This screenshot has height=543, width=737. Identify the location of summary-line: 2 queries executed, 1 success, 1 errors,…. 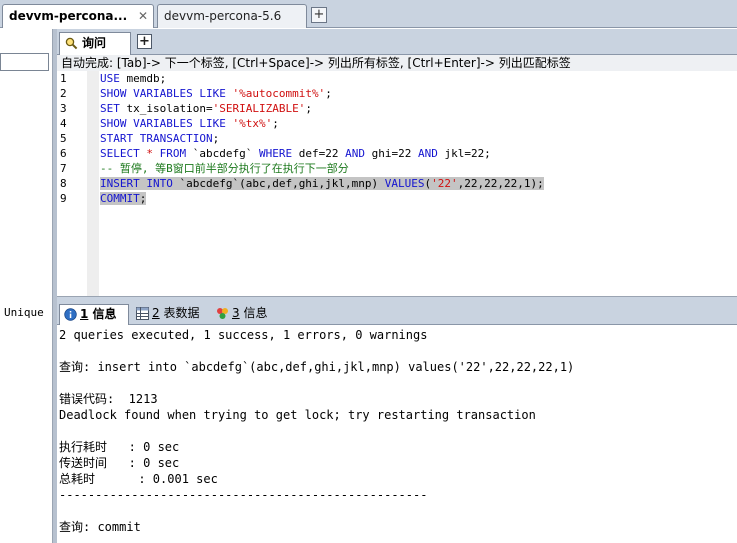
(243, 335).